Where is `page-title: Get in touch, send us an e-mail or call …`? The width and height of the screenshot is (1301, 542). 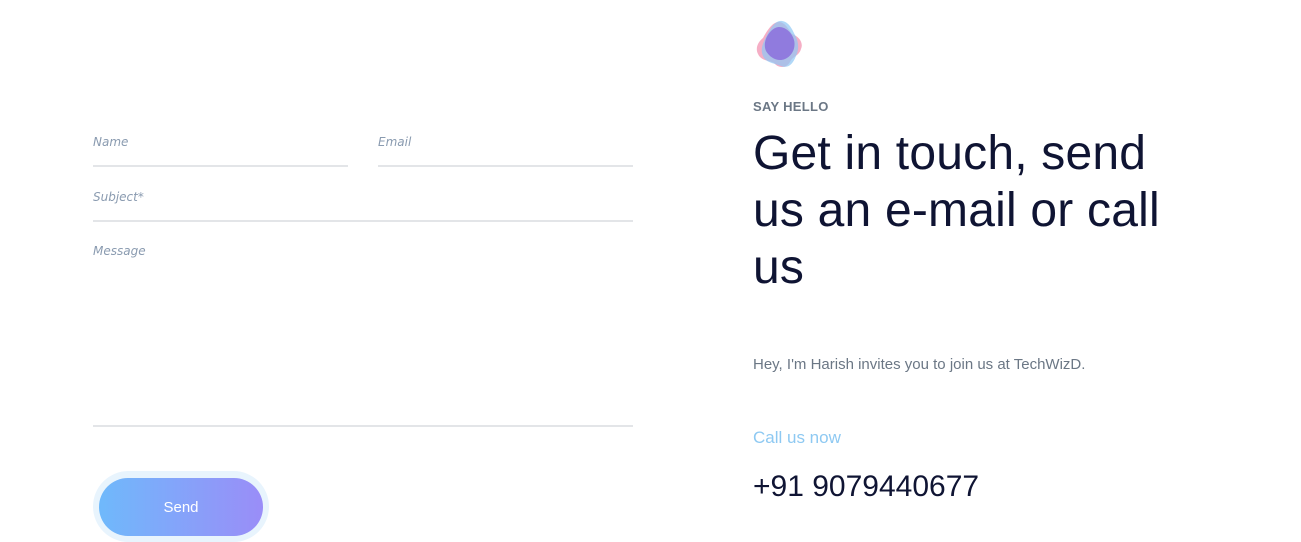 page-title: Get in touch, send us an e-mail or call … is located at coordinates (956, 210).